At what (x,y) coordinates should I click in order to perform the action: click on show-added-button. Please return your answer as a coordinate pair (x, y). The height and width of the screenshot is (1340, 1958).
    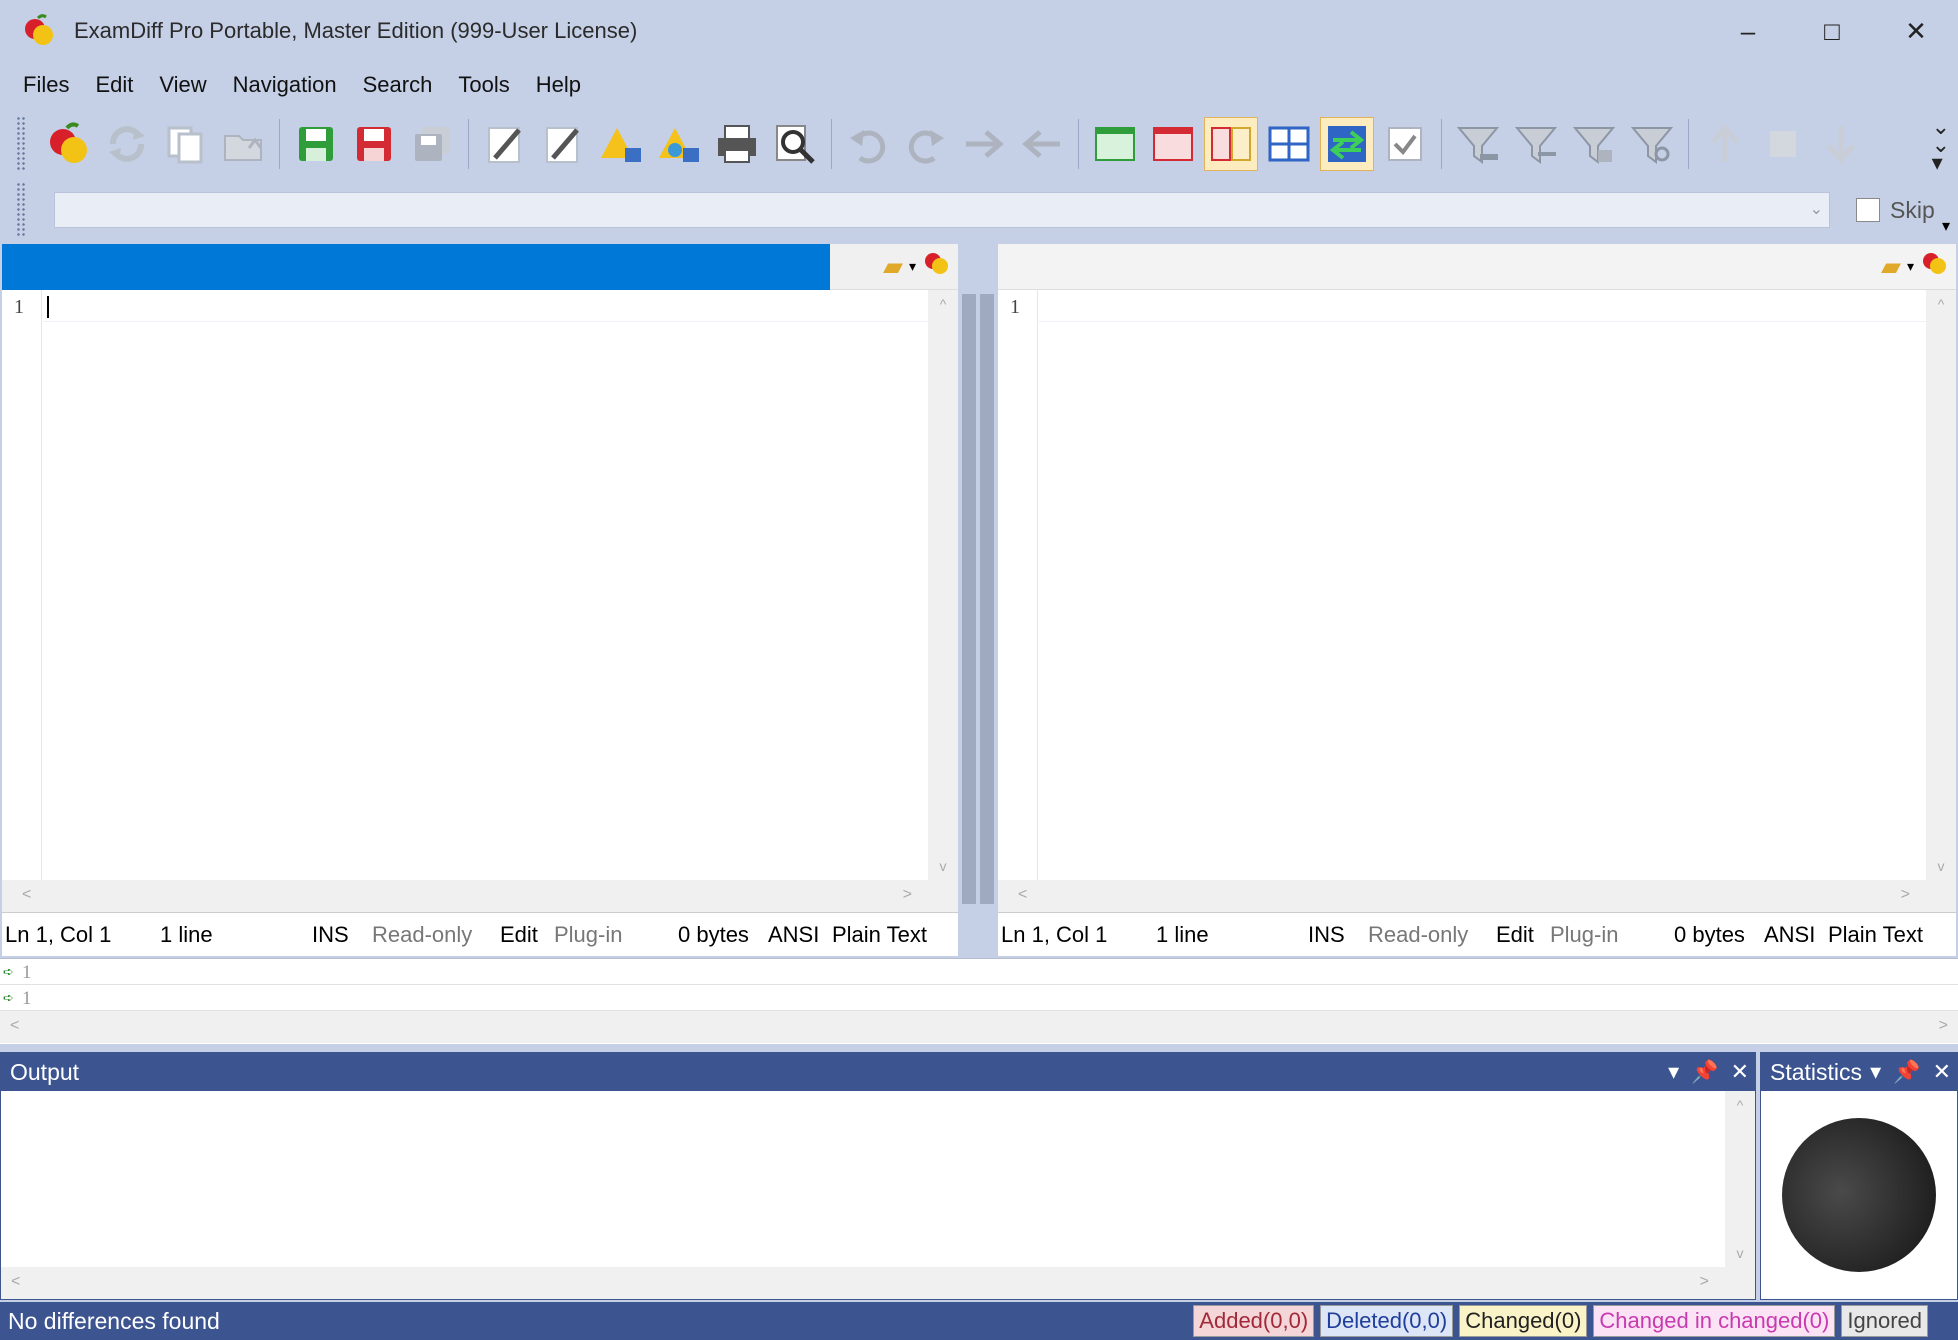
    Looking at the image, I should click on (1115, 144).